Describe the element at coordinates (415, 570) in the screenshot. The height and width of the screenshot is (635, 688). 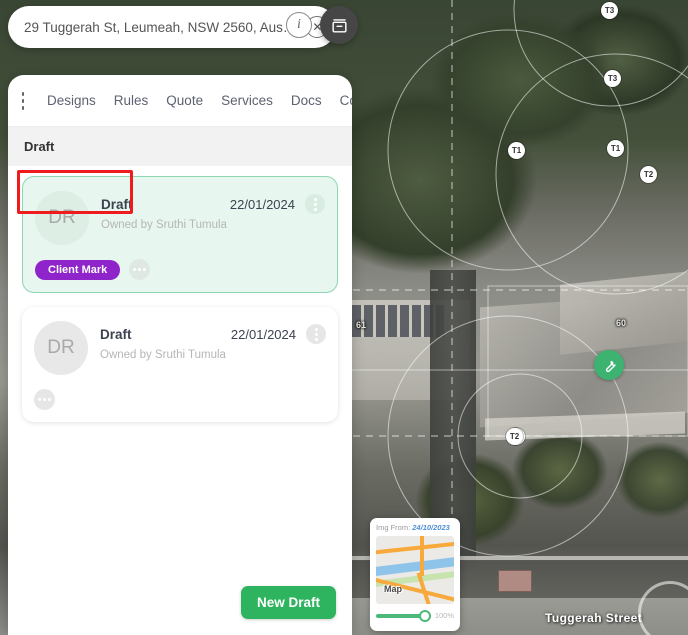
I see `minimap-preview: Map` at that location.